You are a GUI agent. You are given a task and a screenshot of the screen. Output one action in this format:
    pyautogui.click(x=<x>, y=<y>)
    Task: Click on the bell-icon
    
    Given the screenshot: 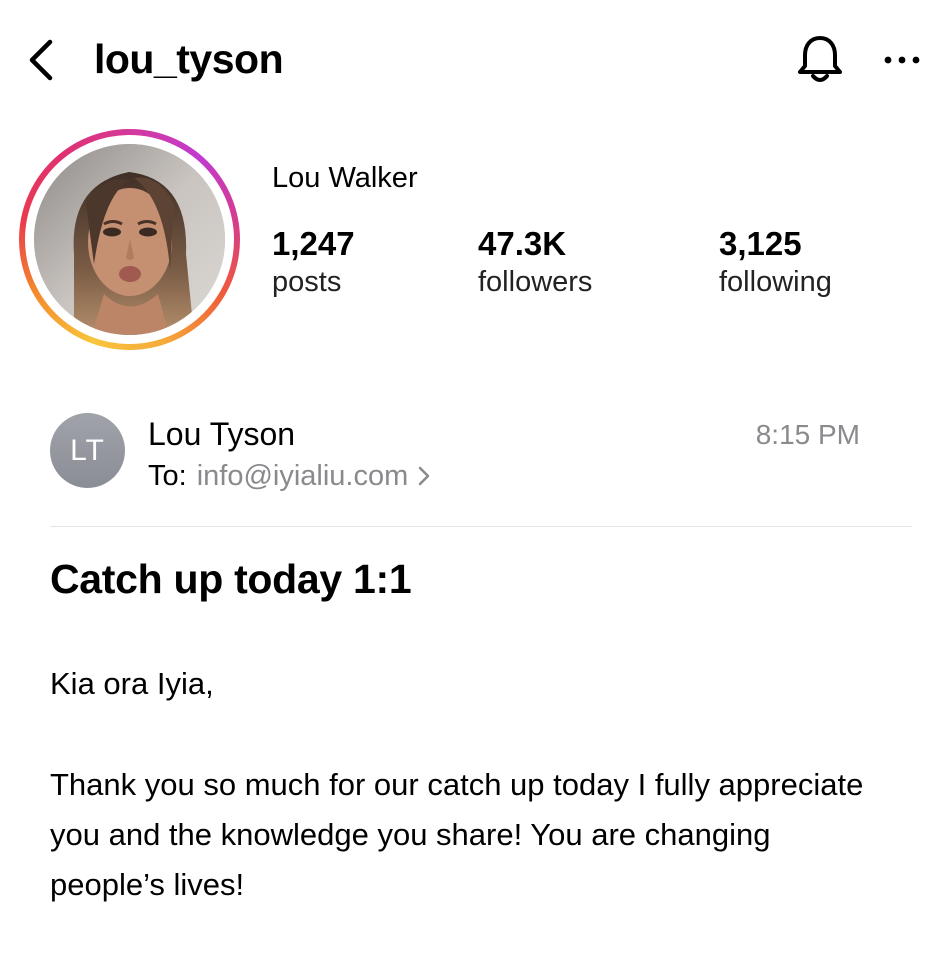 What is the action you would take?
    pyautogui.click(x=820, y=59)
    